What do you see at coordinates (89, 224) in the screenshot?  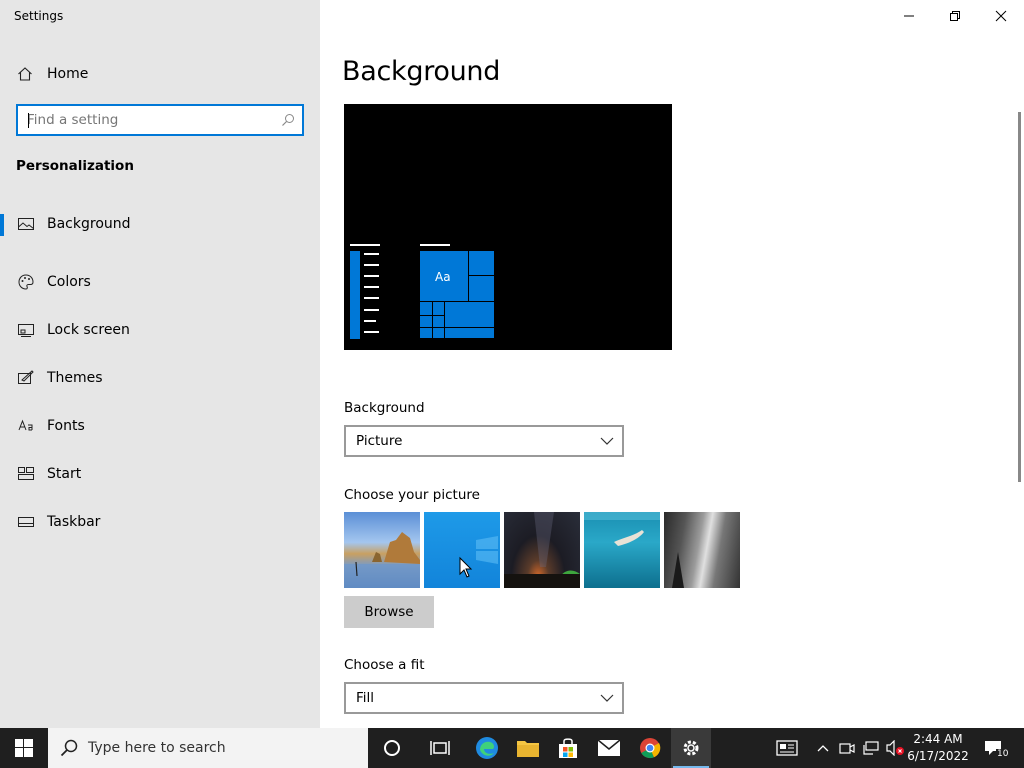 I see `sidebar-item-label: Background` at bounding box center [89, 224].